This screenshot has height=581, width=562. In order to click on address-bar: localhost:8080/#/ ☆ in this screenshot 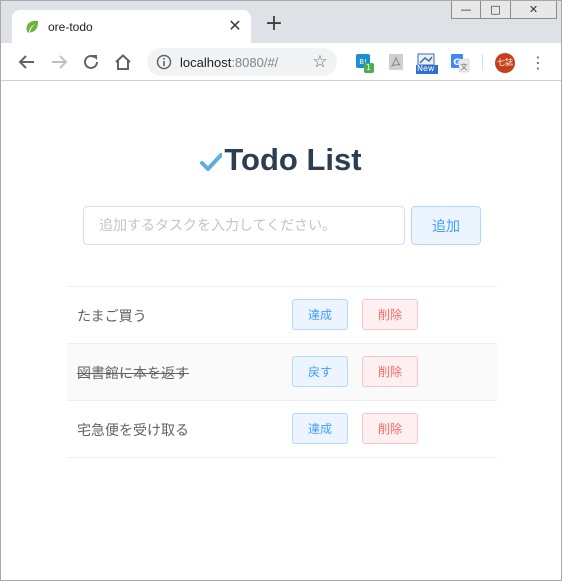, I will do `click(242, 62)`.